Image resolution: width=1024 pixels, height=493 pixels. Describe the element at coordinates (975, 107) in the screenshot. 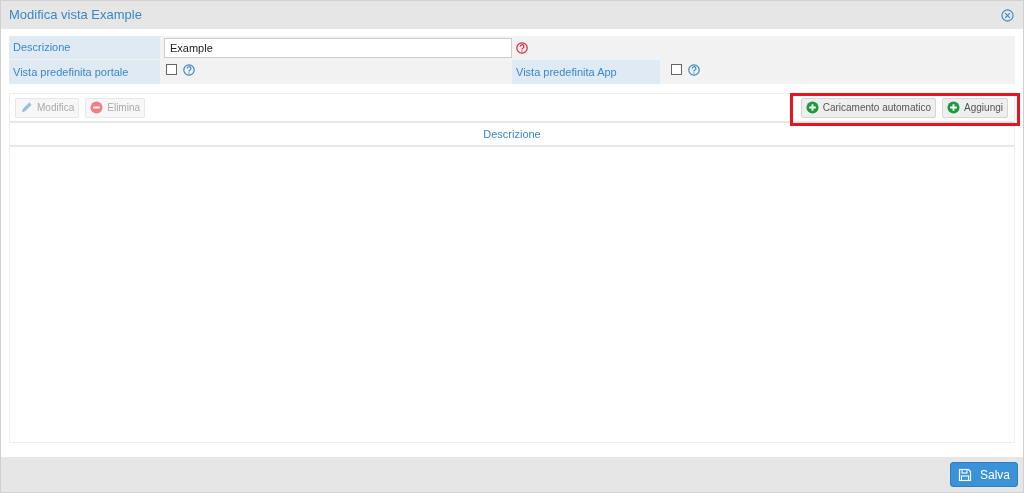

I see `toolbar-button: Aggiungi` at that location.